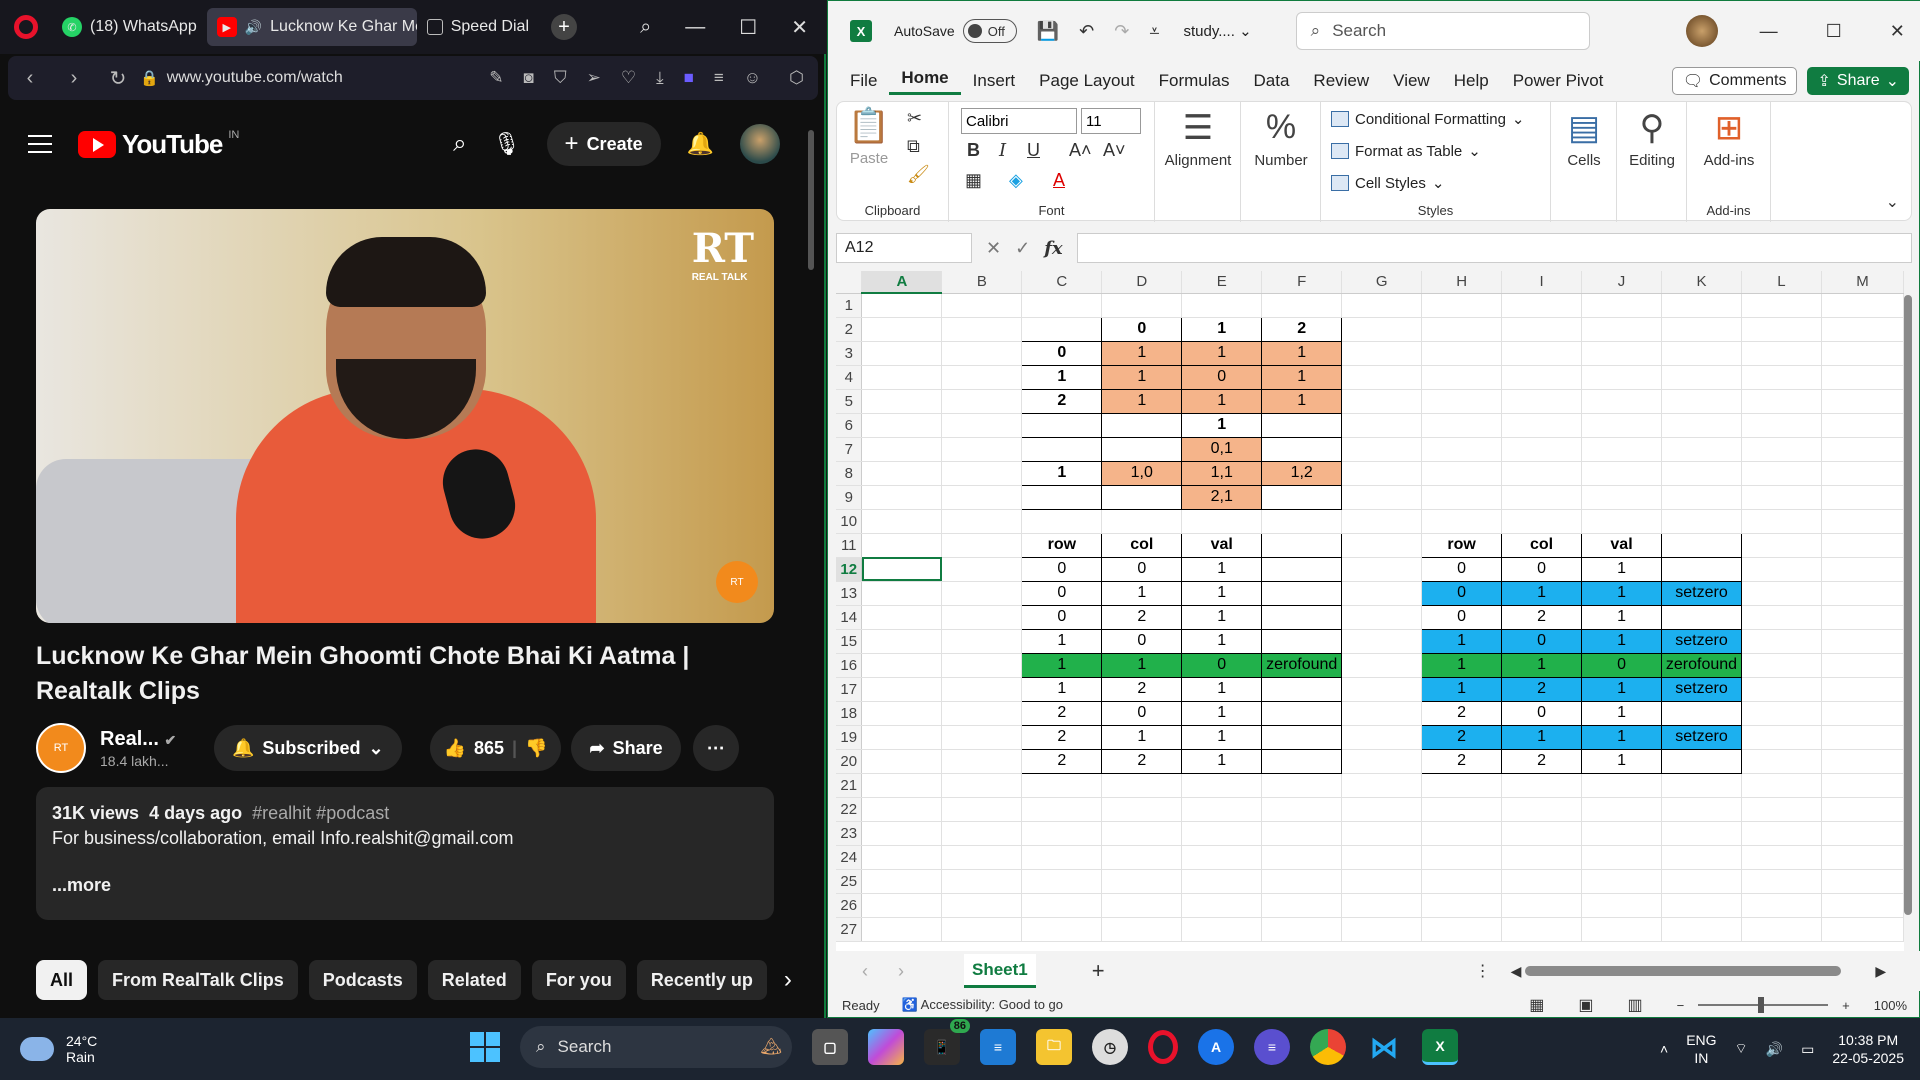  What do you see at coordinates (507, 144) in the screenshot?
I see `mic-icon: 🎙` at bounding box center [507, 144].